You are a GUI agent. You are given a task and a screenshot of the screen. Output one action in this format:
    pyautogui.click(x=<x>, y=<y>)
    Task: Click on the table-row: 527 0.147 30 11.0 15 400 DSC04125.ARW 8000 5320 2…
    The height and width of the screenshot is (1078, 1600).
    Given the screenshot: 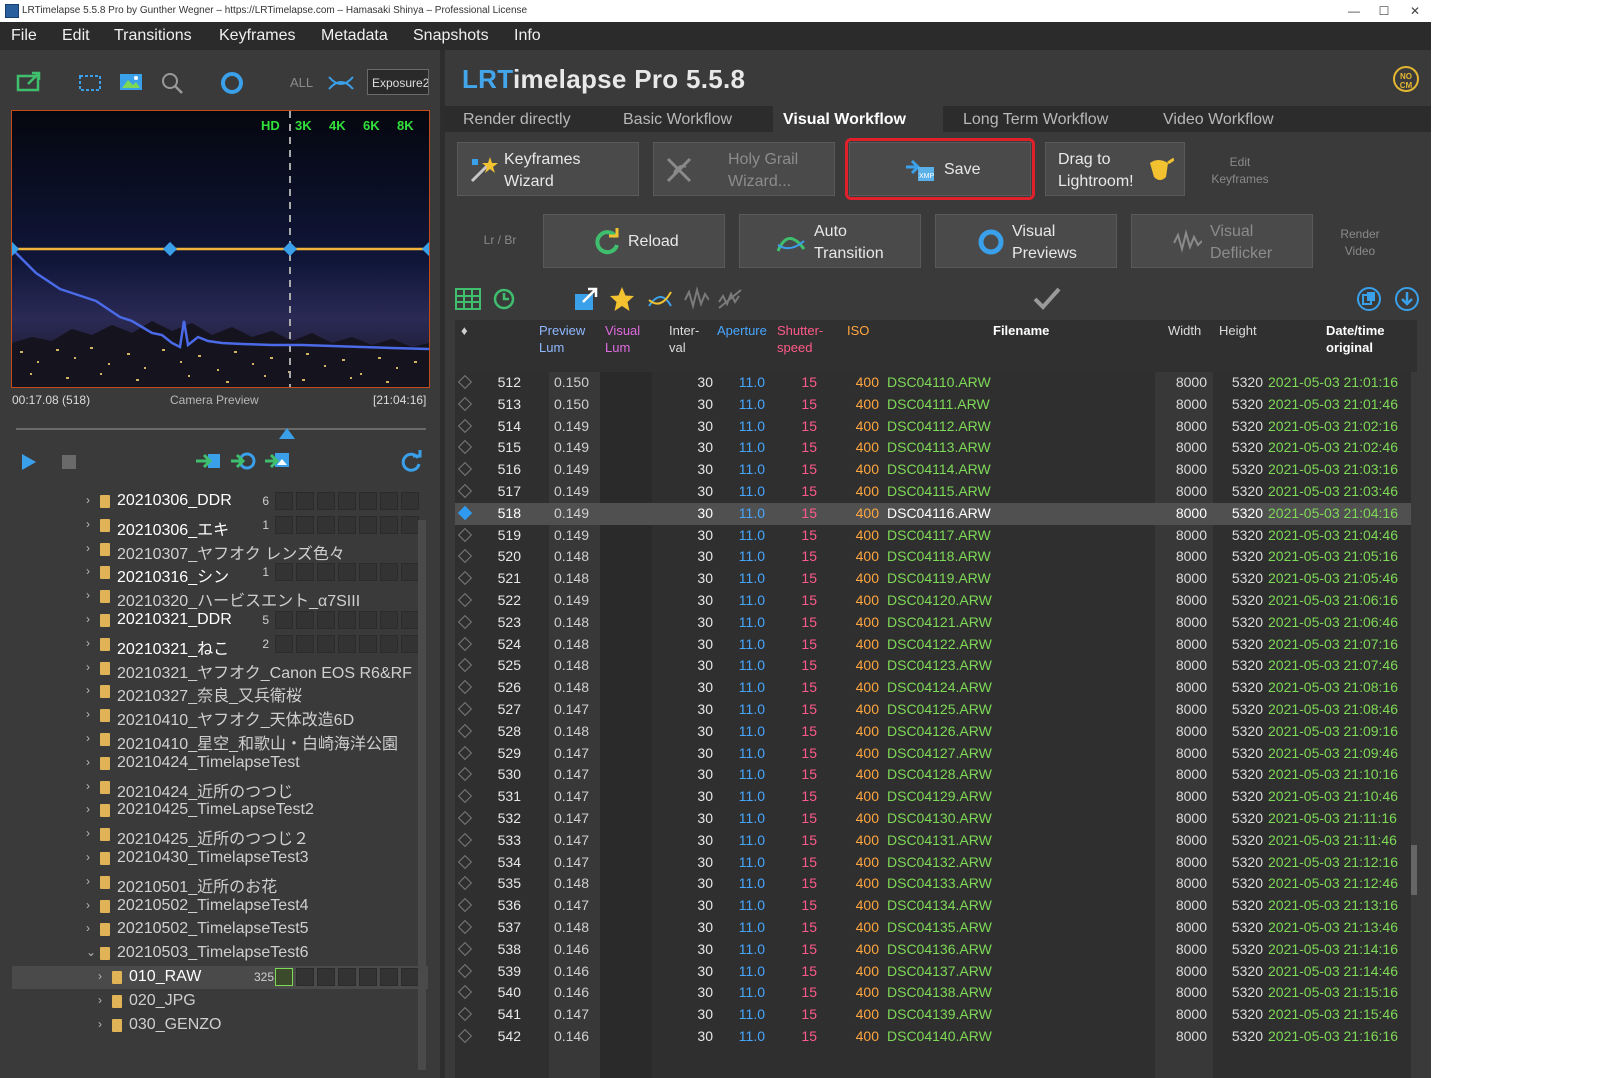 What is the action you would take?
    pyautogui.click(x=936, y=710)
    